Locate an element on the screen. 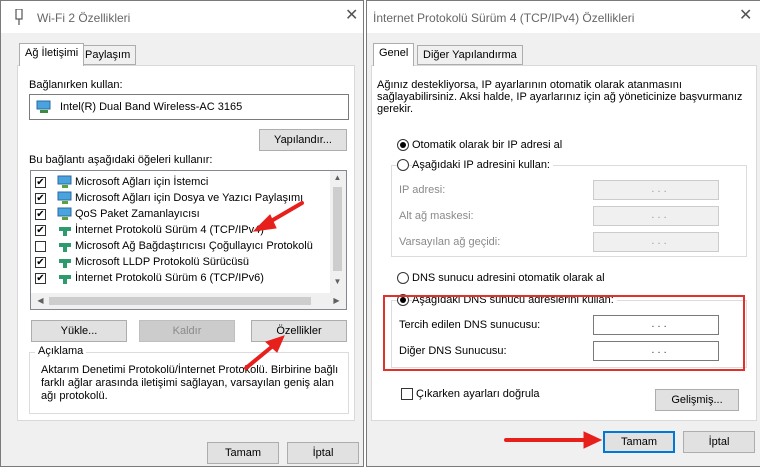 The height and width of the screenshot is (467, 760). tab-networking: Ağ İletişimi is located at coordinates (52, 54).